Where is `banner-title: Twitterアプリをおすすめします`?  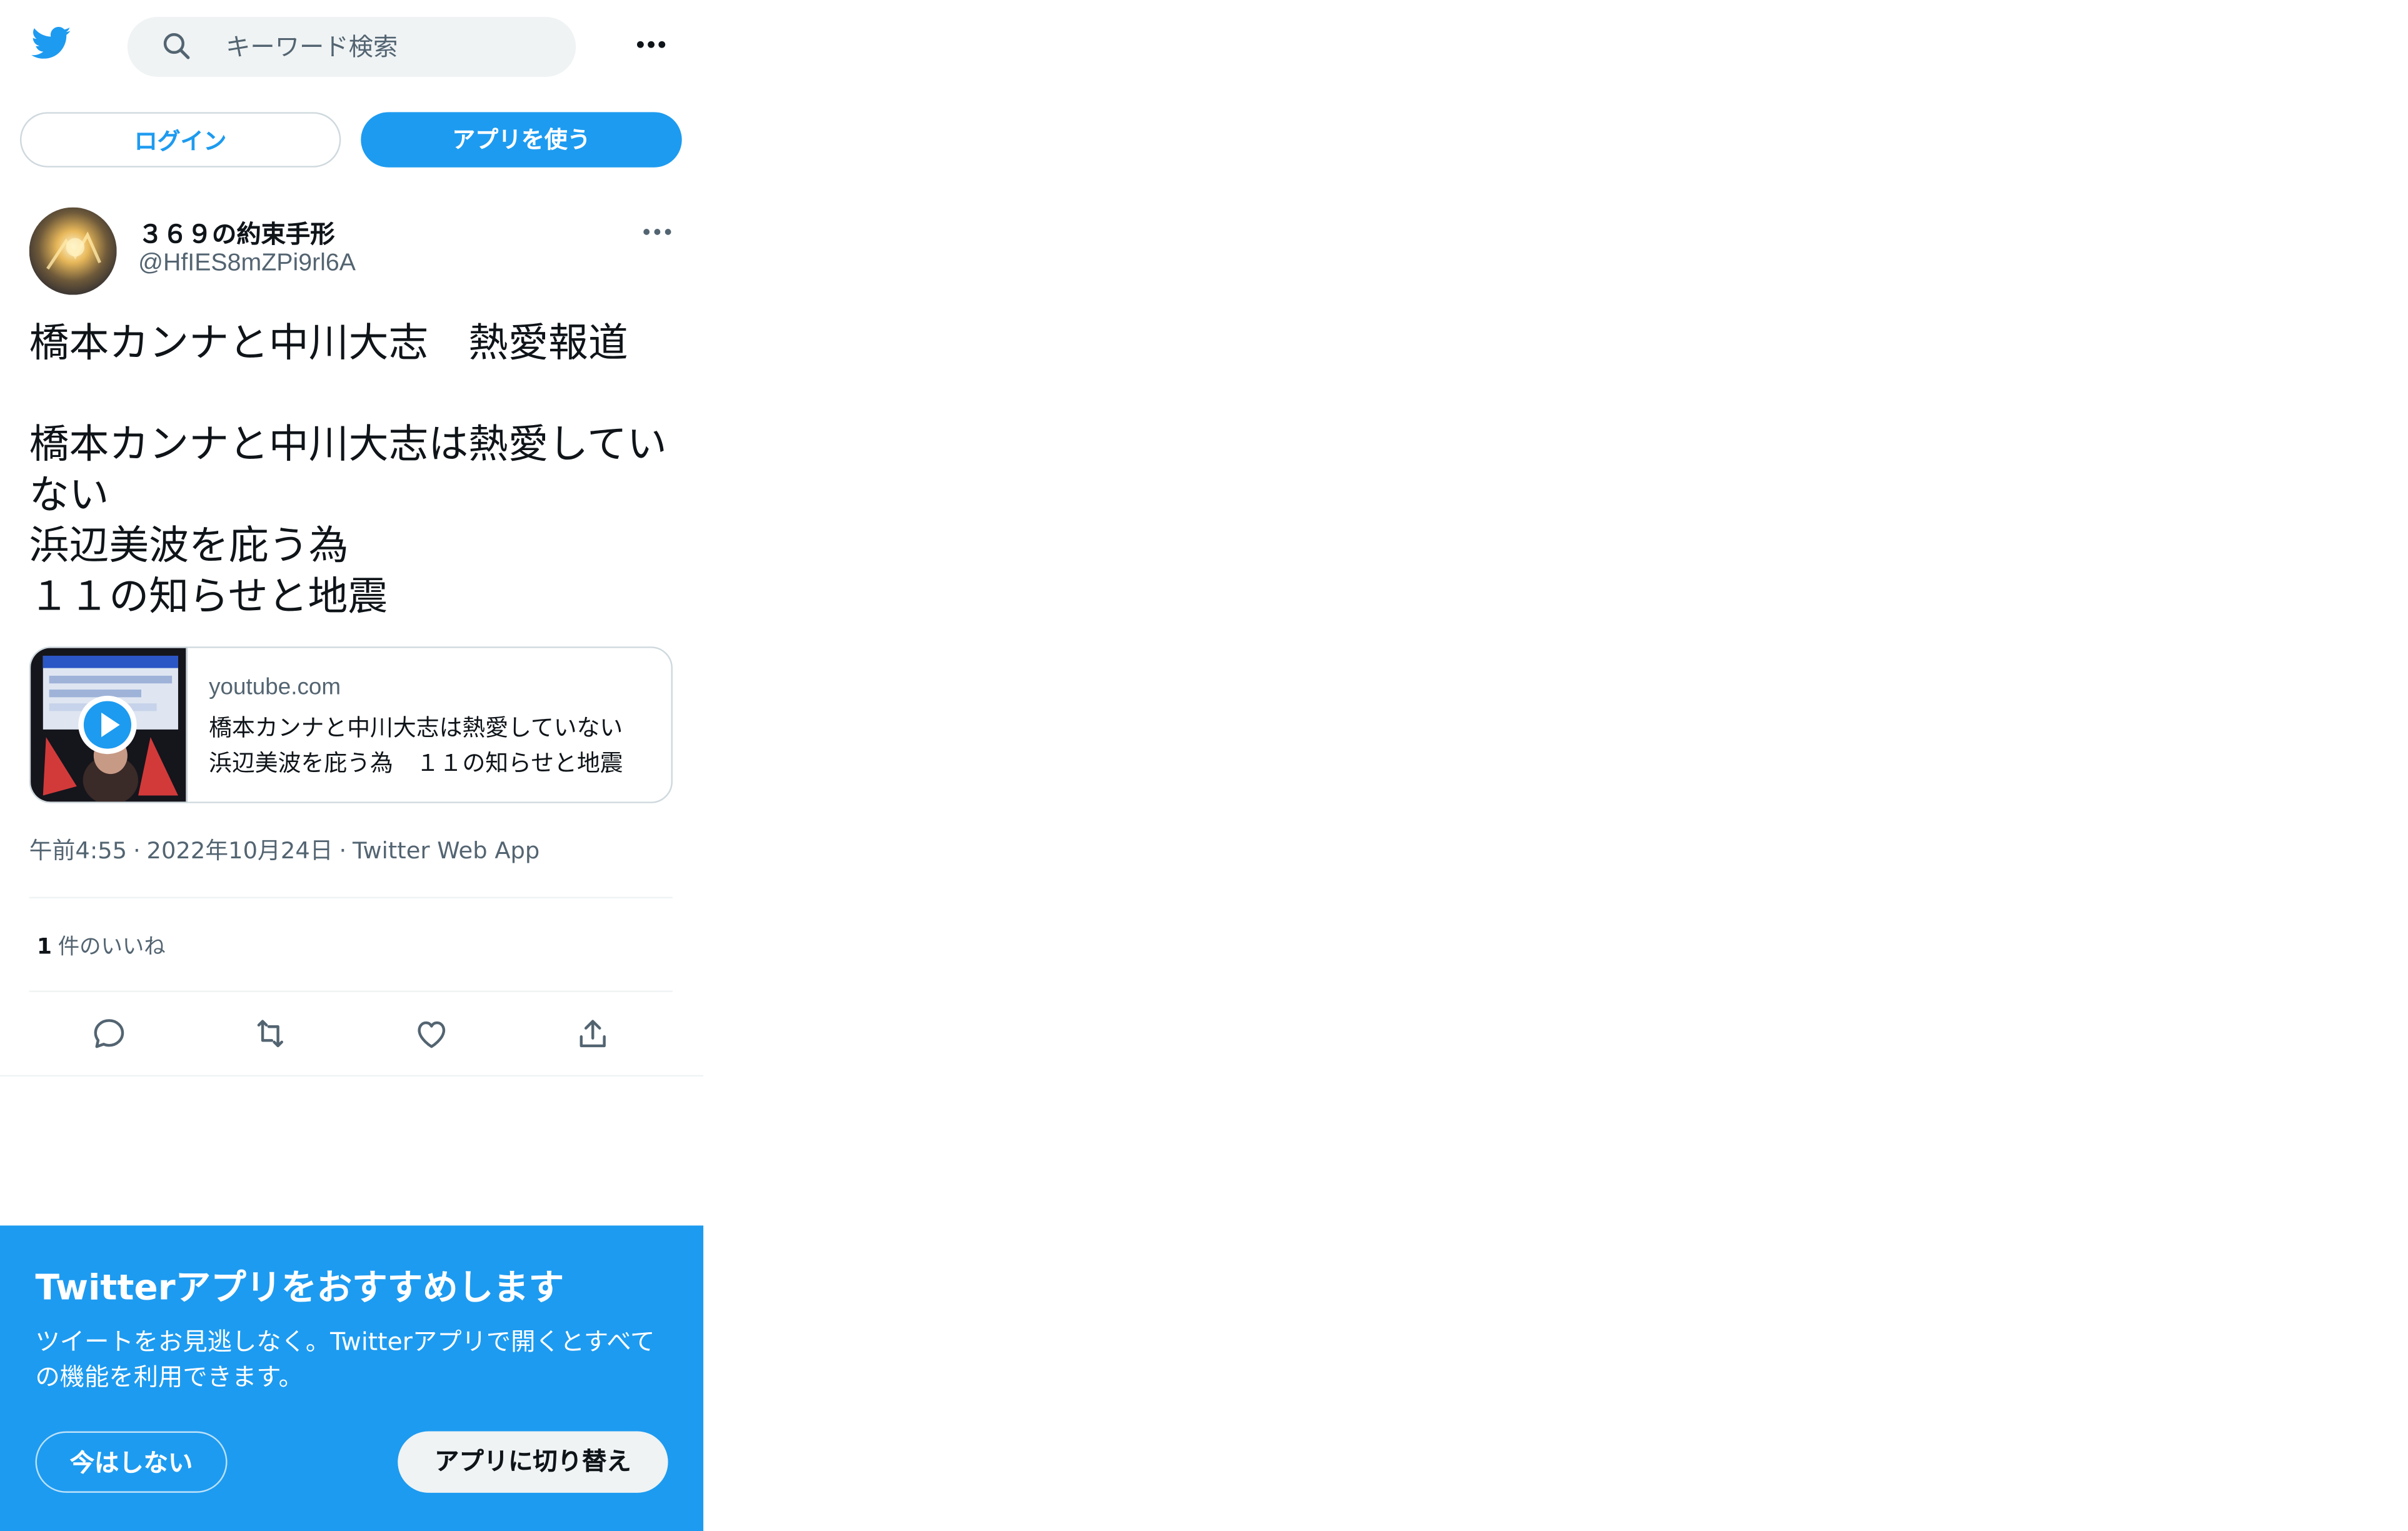 banner-title: Twitterアプリをおすすめします is located at coordinates (299, 1288).